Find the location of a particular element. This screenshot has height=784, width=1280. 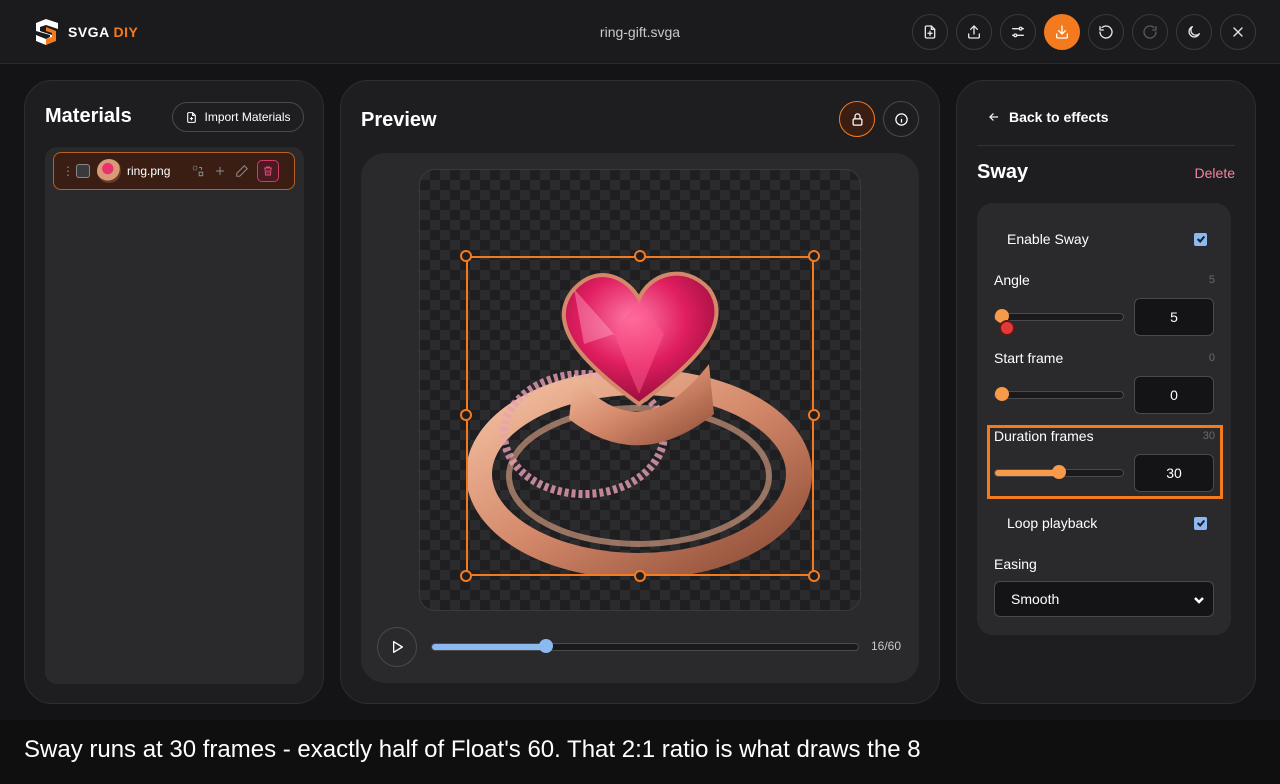

loop-playback-label: Loop playback is located at coordinates (1052, 523).